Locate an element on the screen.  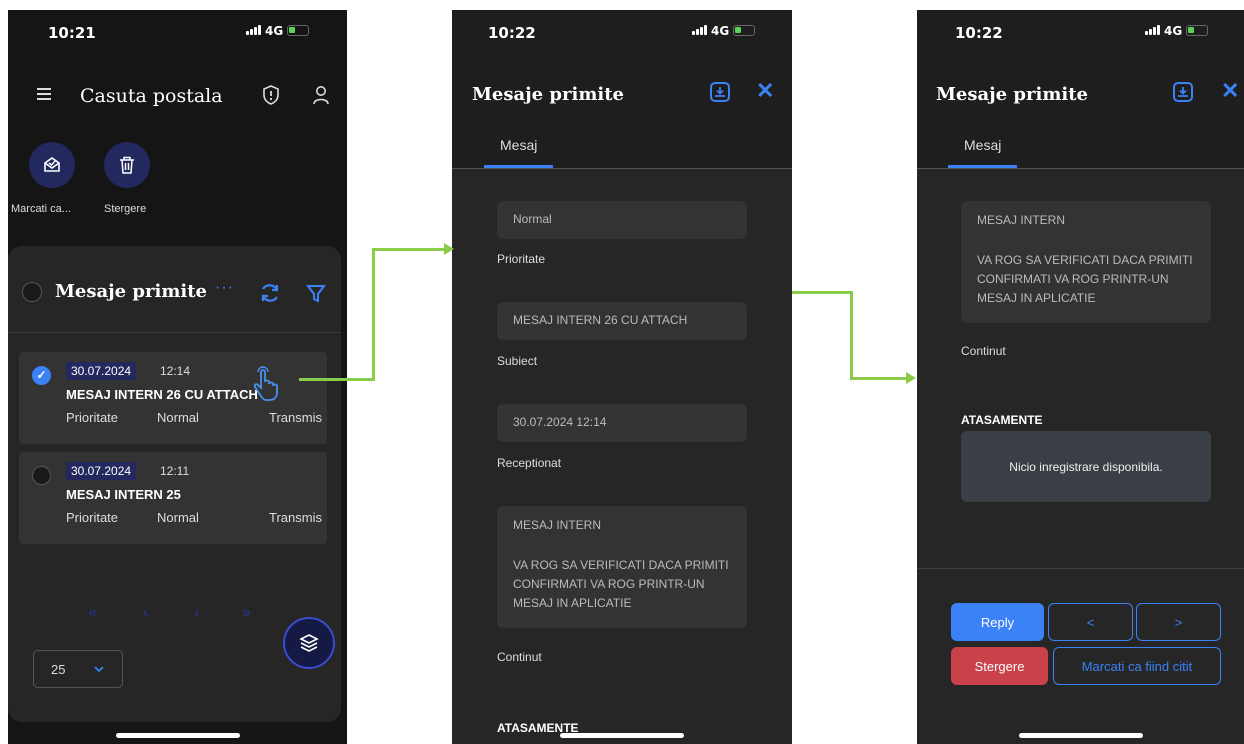
flow-arrow-1-head is located at coordinates (449, 249).